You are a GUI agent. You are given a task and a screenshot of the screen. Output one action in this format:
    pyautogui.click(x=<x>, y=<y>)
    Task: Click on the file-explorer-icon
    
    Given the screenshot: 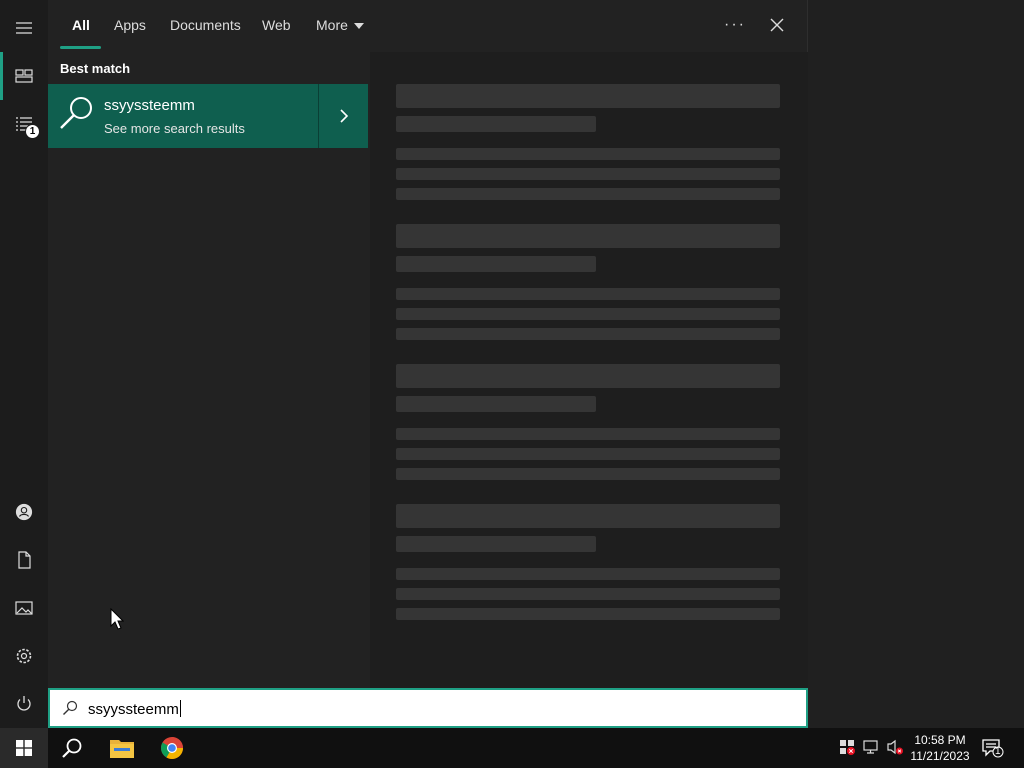 What is the action you would take?
    pyautogui.click(x=122, y=749)
    